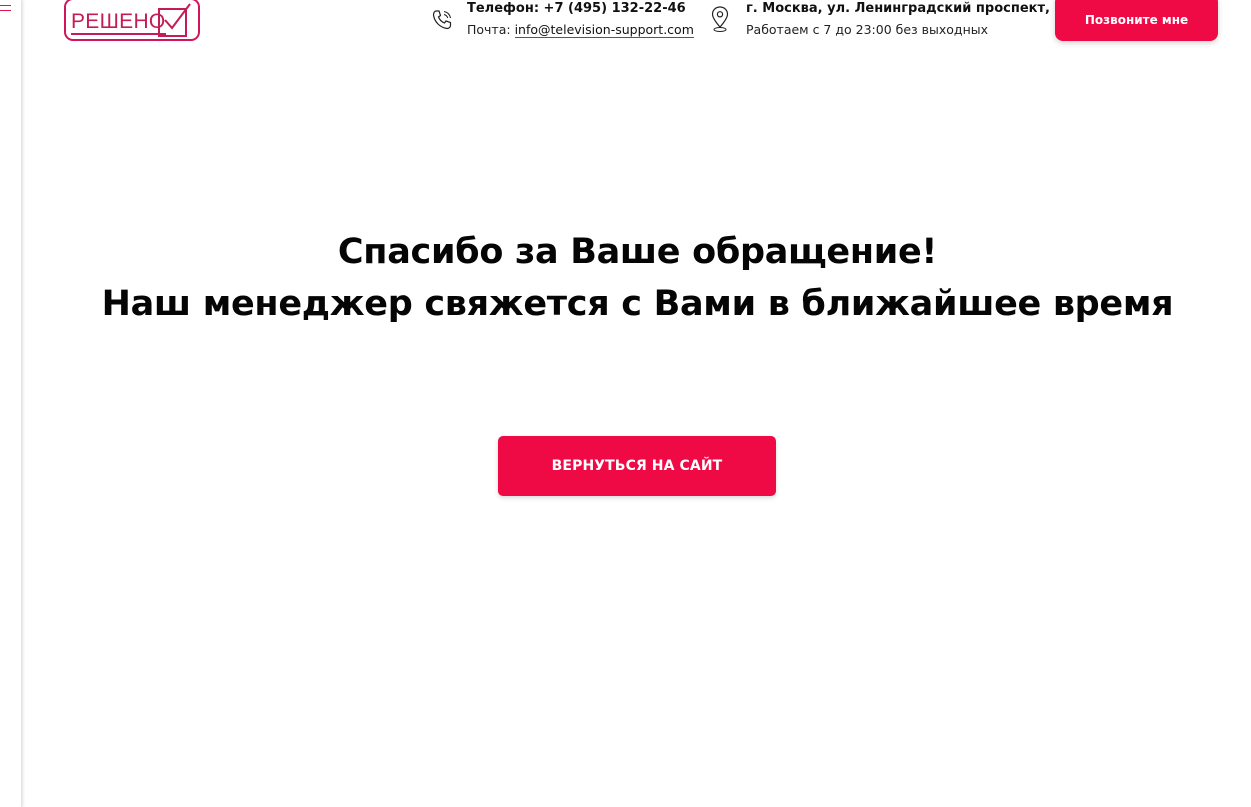 The image size is (1251, 807). Describe the element at coordinates (637, 252) in the screenshot. I see `thanks-title: Спасибо за Ваше обращение!` at that location.